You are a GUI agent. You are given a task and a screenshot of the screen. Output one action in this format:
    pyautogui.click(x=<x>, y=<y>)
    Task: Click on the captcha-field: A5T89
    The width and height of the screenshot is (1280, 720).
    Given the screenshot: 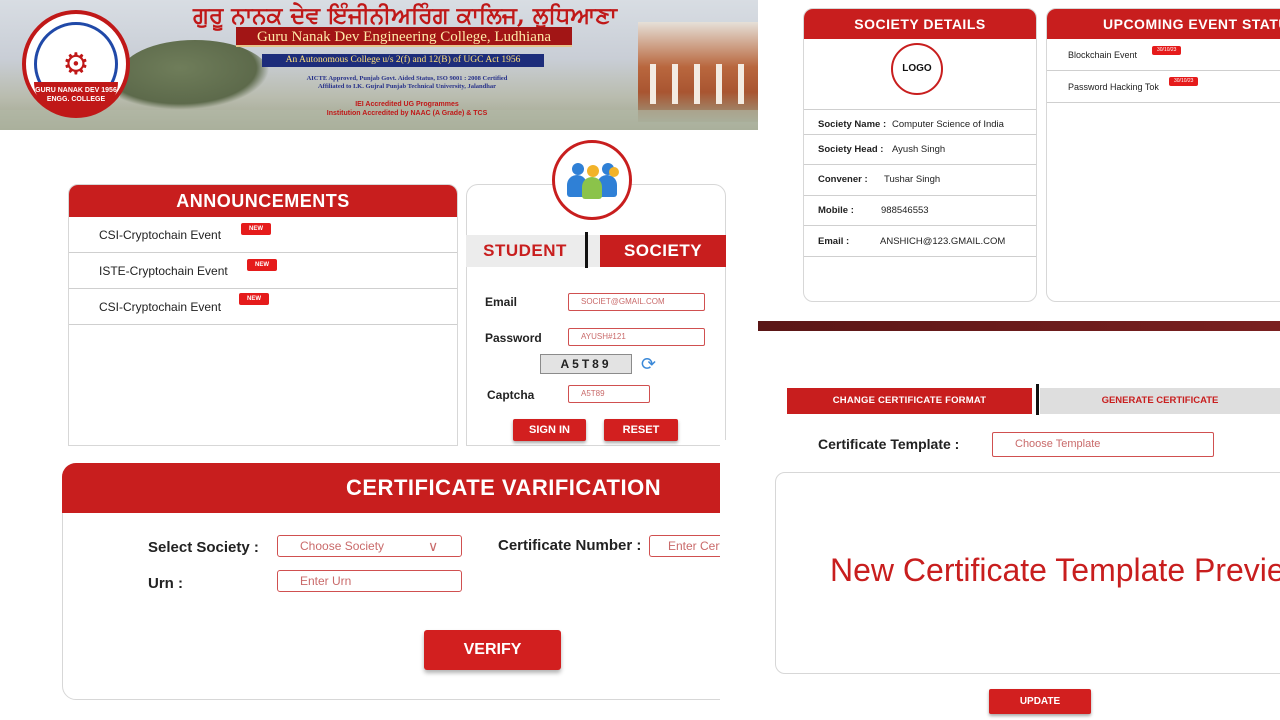 What is the action you would take?
    pyautogui.click(x=609, y=394)
    